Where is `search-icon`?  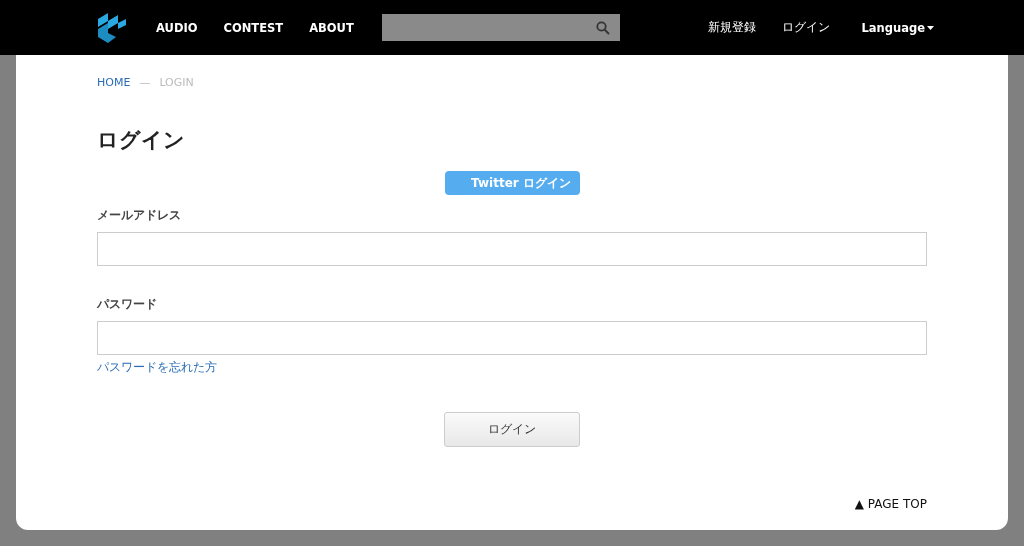
search-icon is located at coordinates (602, 27).